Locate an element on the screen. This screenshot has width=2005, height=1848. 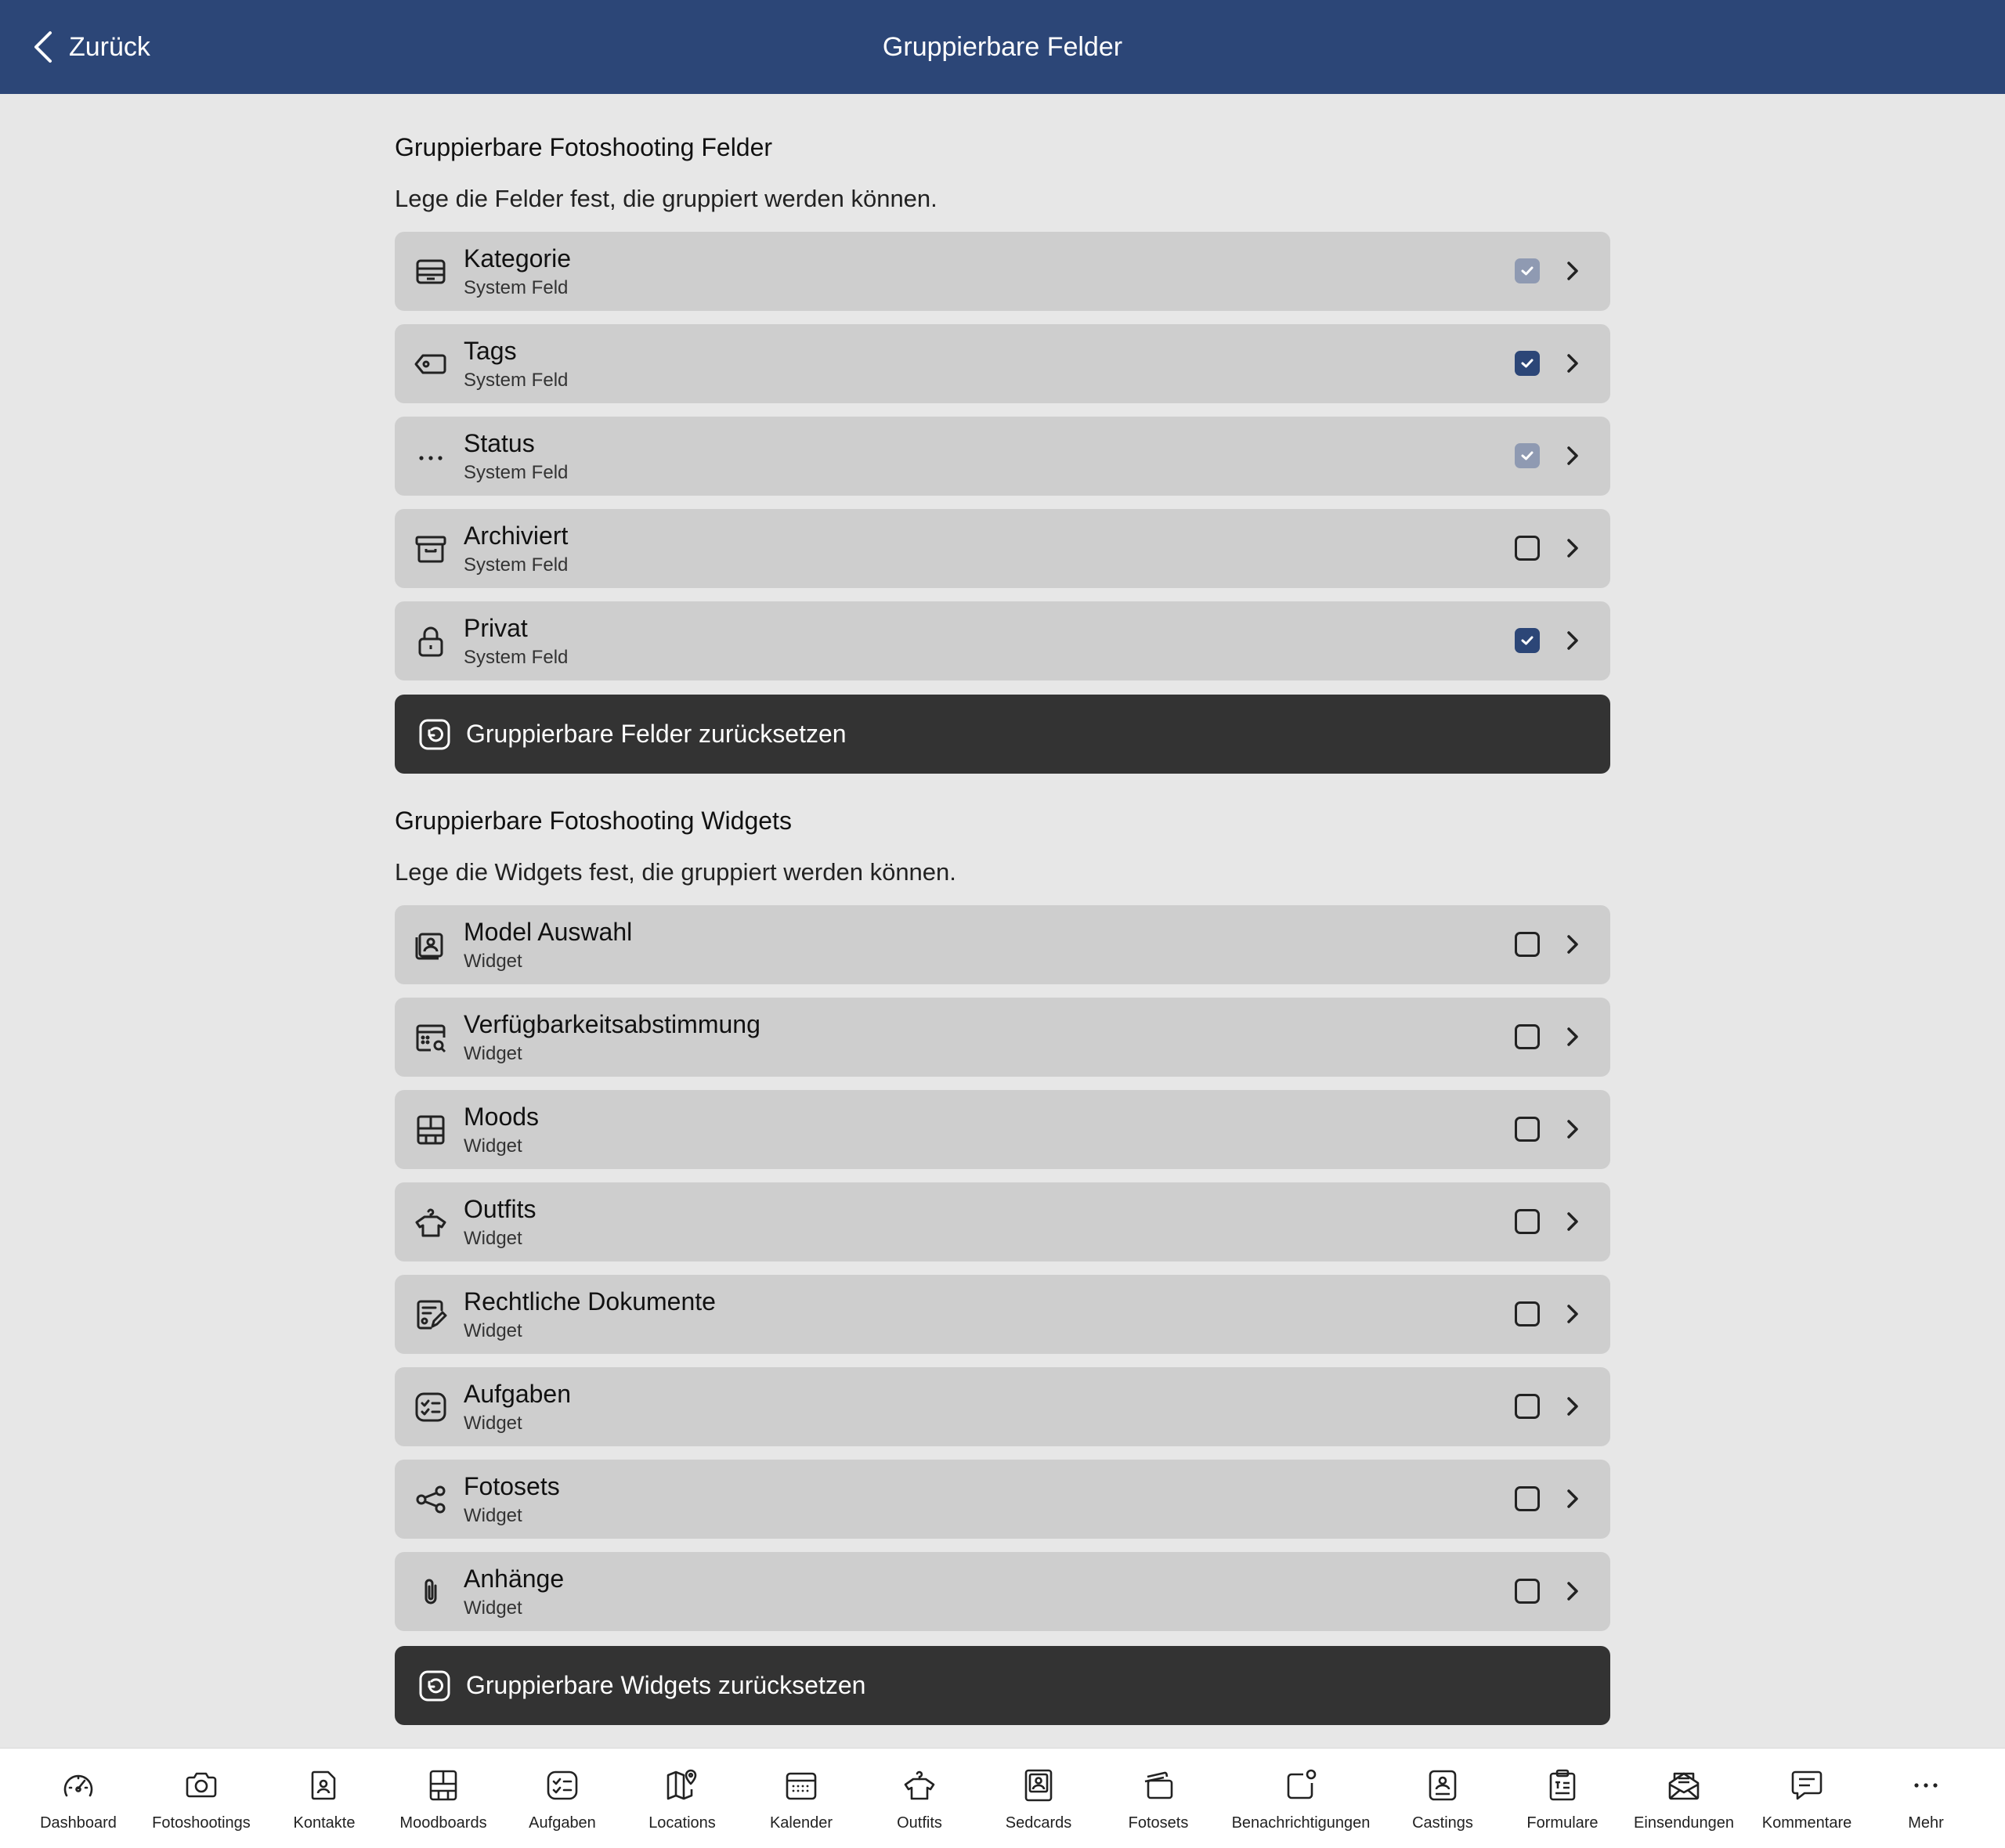
tab-mehr: Mehr is located at coordinates (1926, 1798).